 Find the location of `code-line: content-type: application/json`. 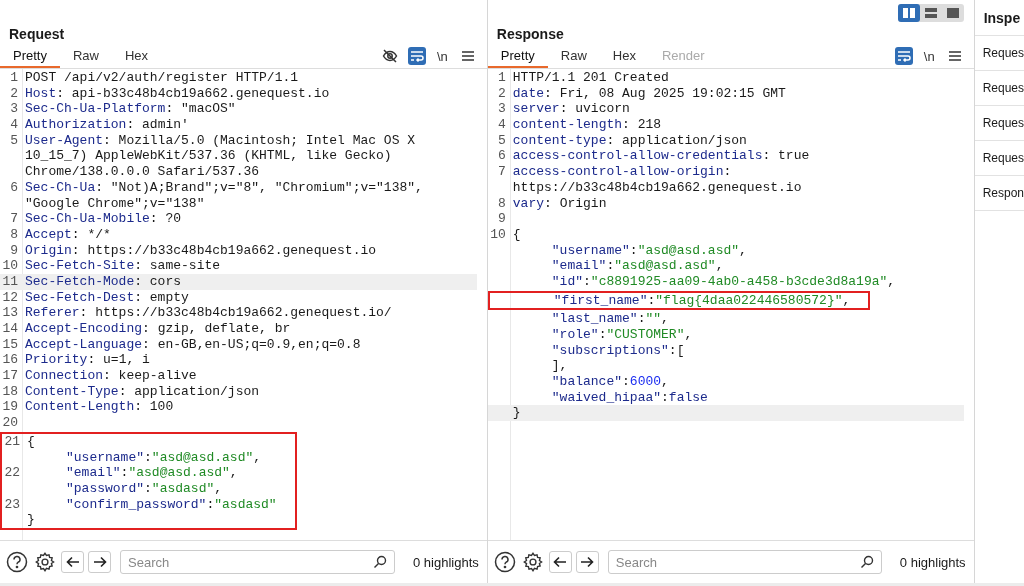

code-line: content-type: application/json is located at coordinates (629, 140).